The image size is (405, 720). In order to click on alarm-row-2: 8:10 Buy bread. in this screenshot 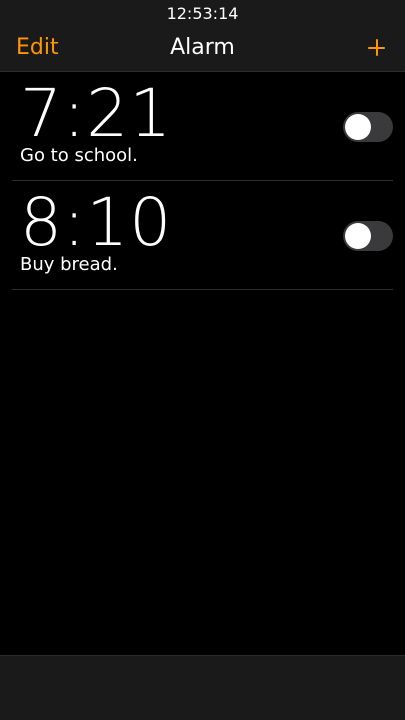, I will do `click(202, 235)`.